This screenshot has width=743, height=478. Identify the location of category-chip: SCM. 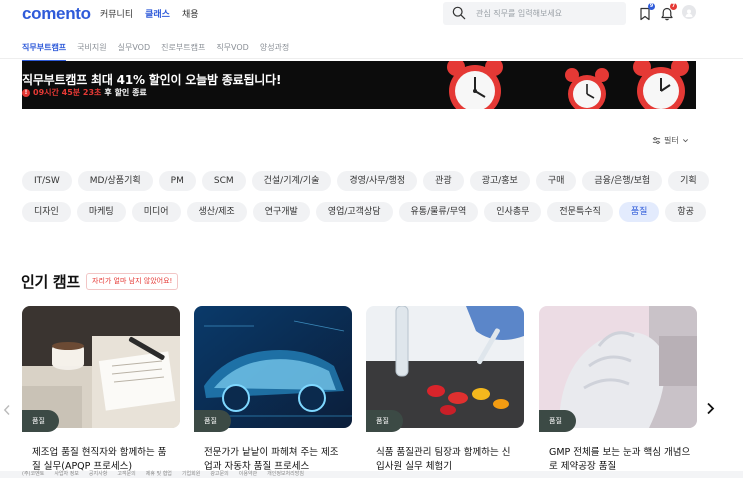
(223, 181).